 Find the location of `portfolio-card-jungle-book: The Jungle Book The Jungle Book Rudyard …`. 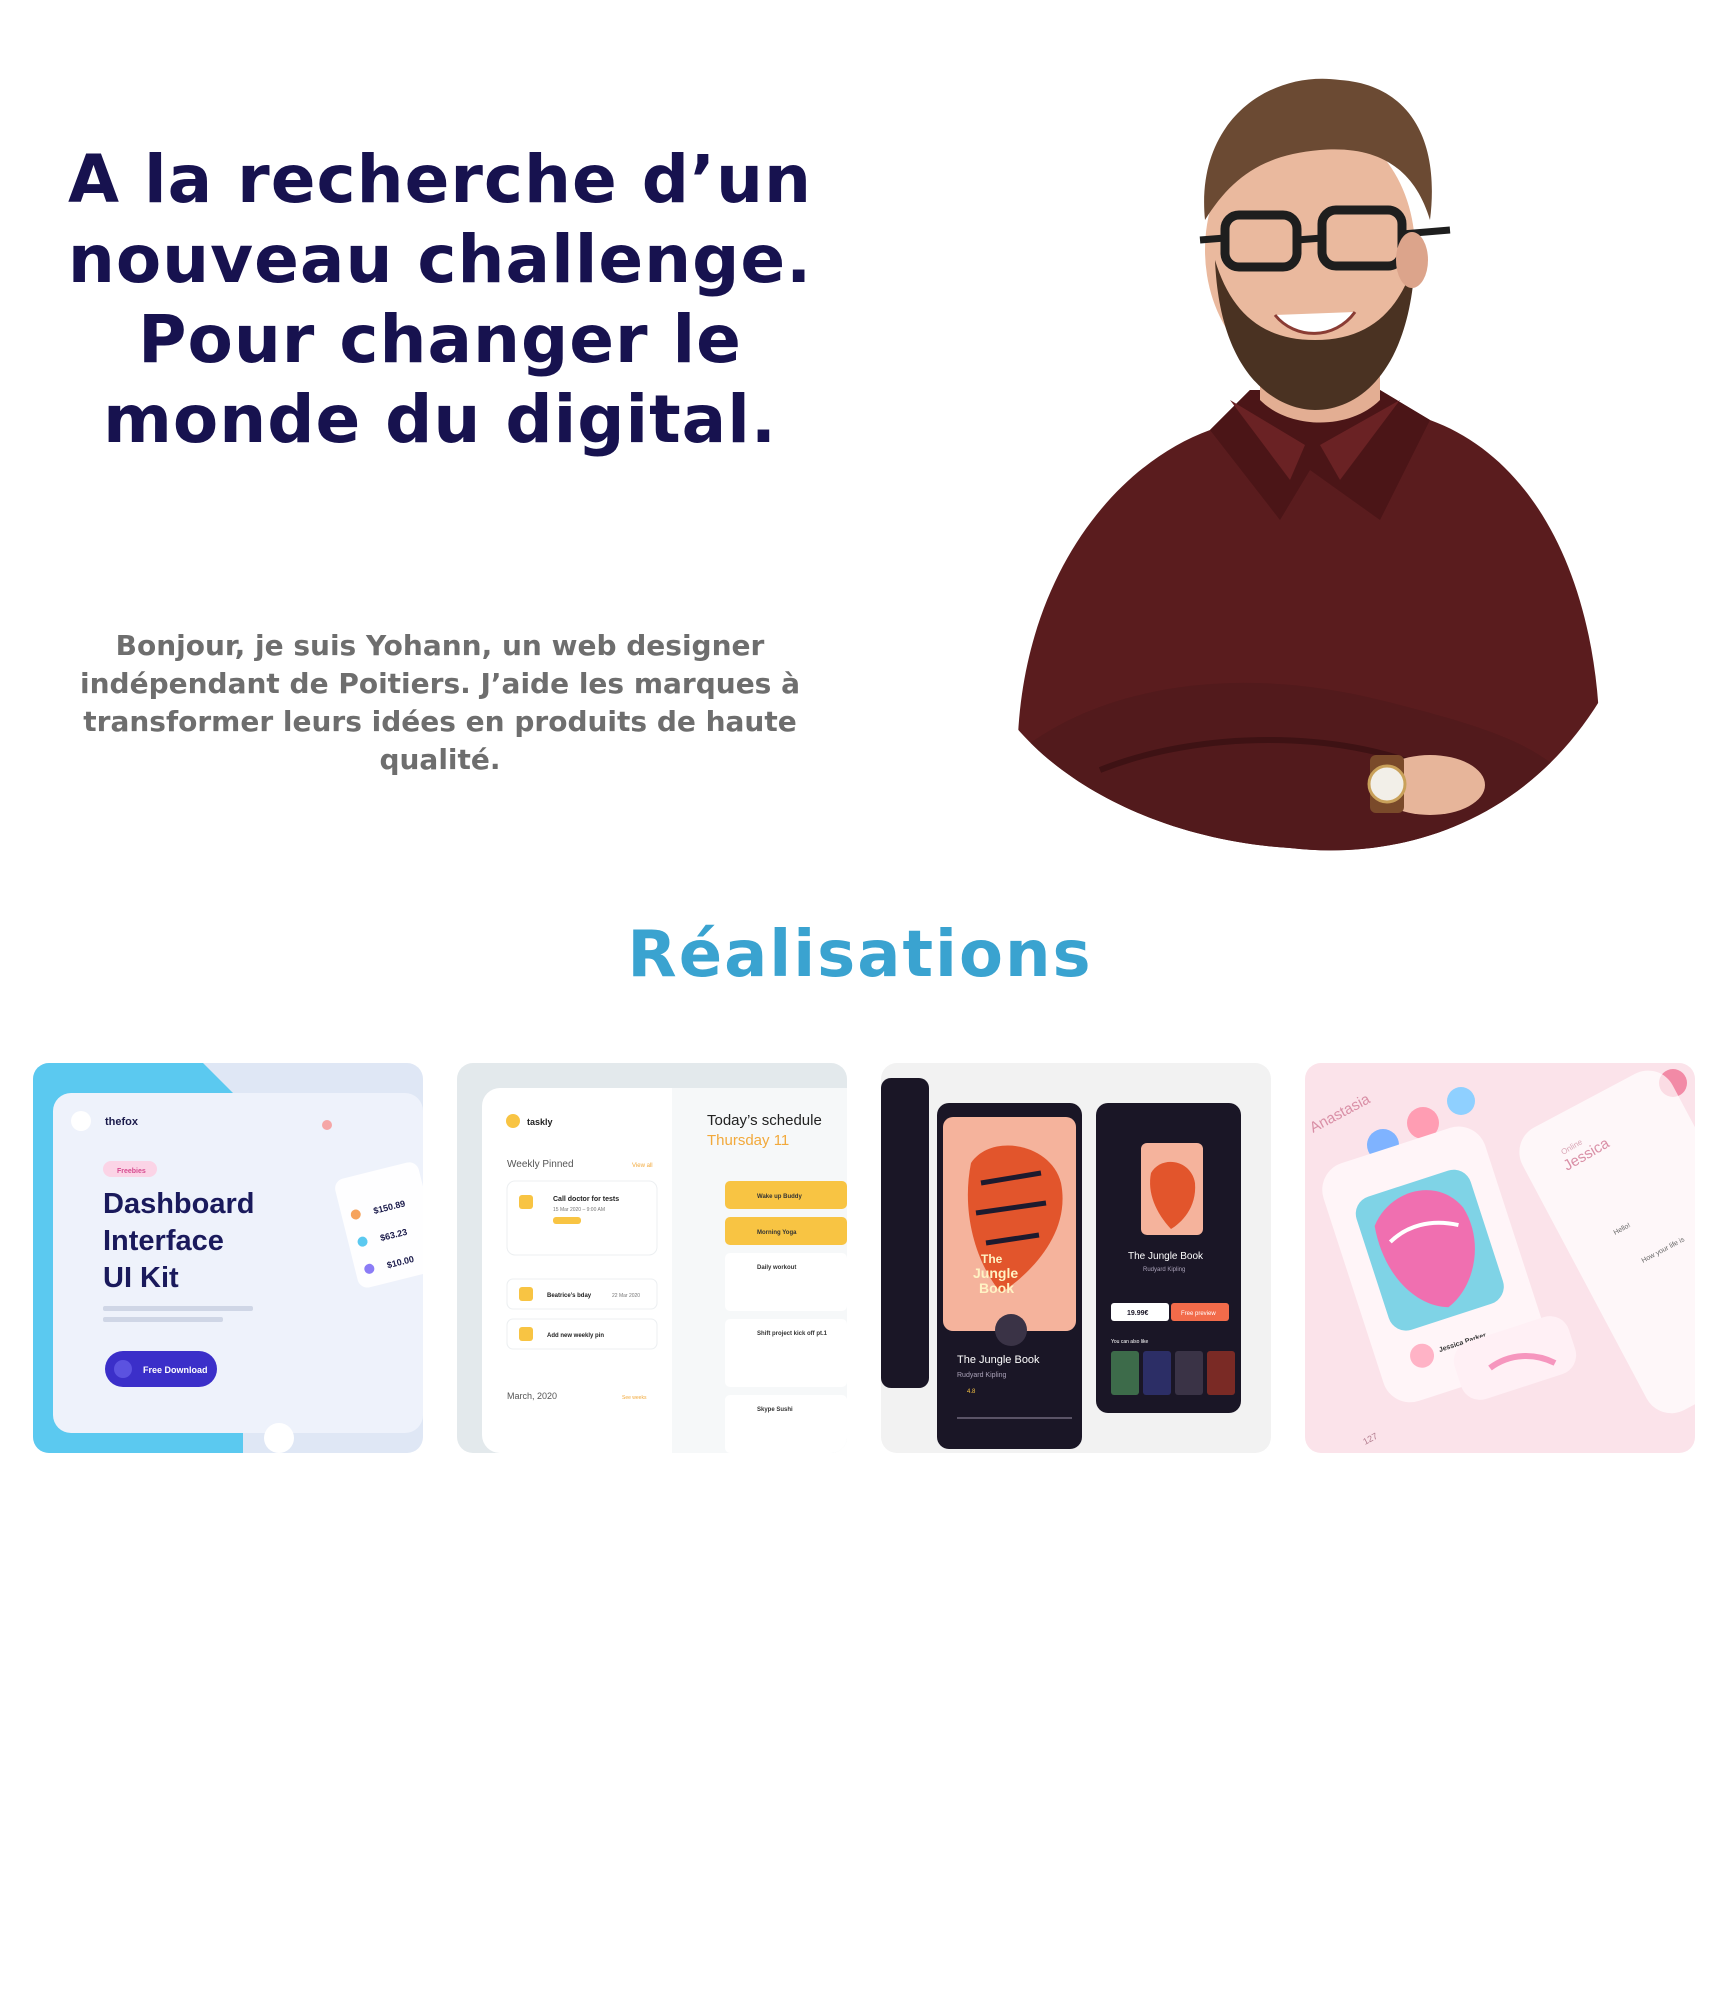

portfolio-card-jungle-book: The Jungle Book The Jungle Book Rudyard … is located at coordinates (1076, 1258).